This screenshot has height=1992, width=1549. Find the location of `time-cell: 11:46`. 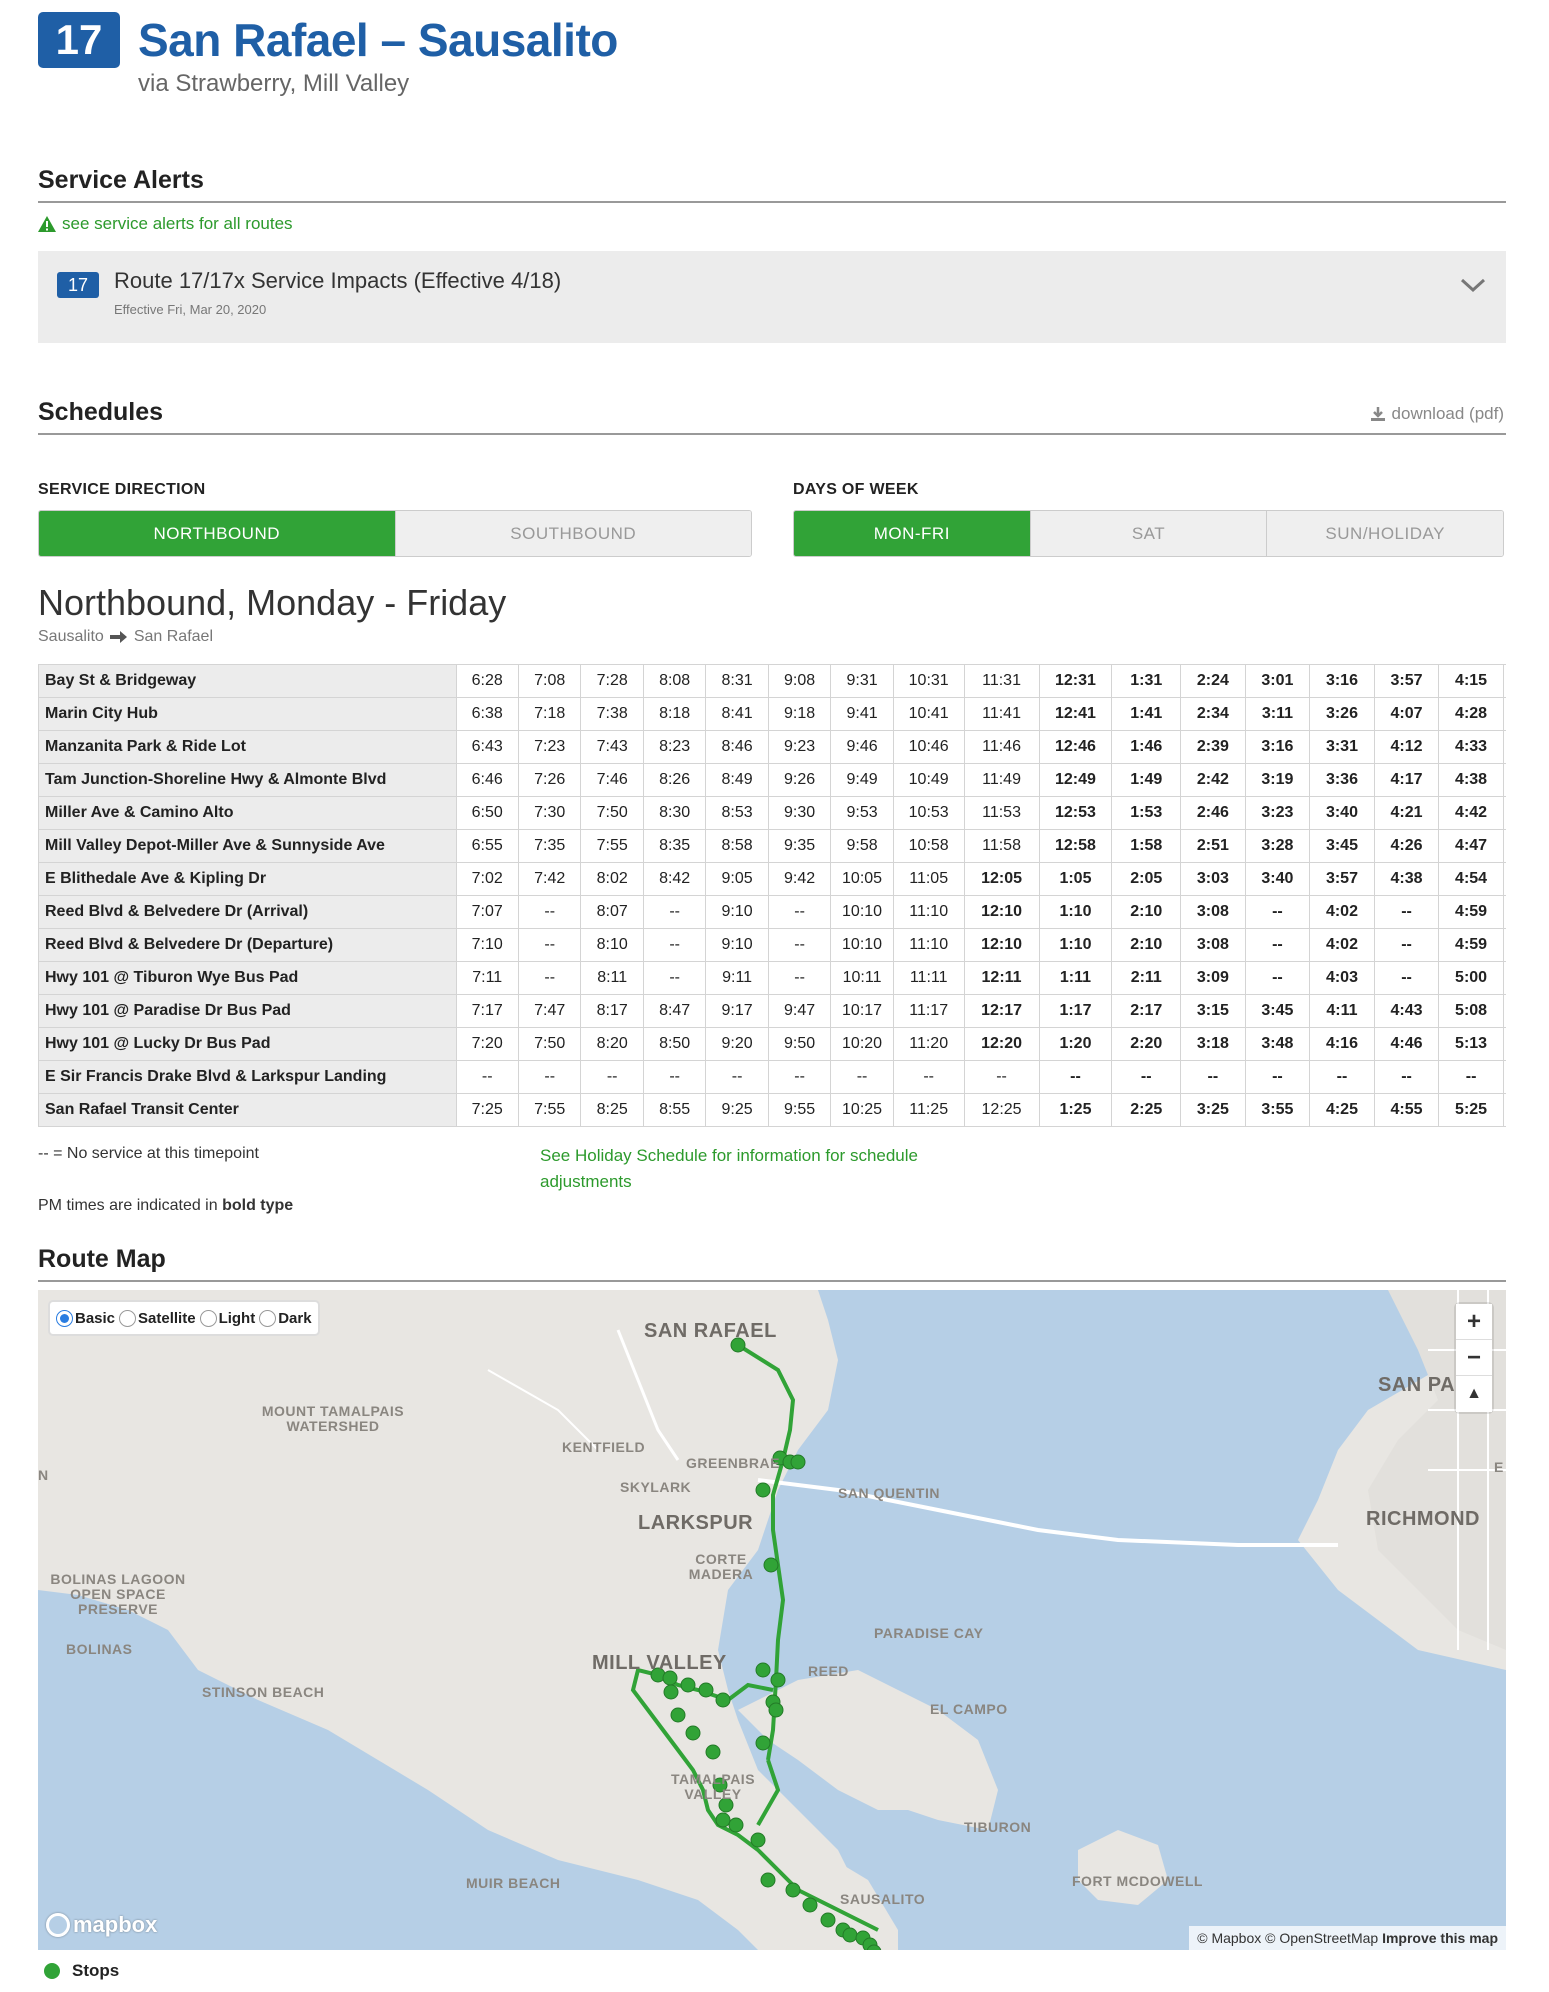

time-cell: 11:46 is located at coordinates (1001, 747).